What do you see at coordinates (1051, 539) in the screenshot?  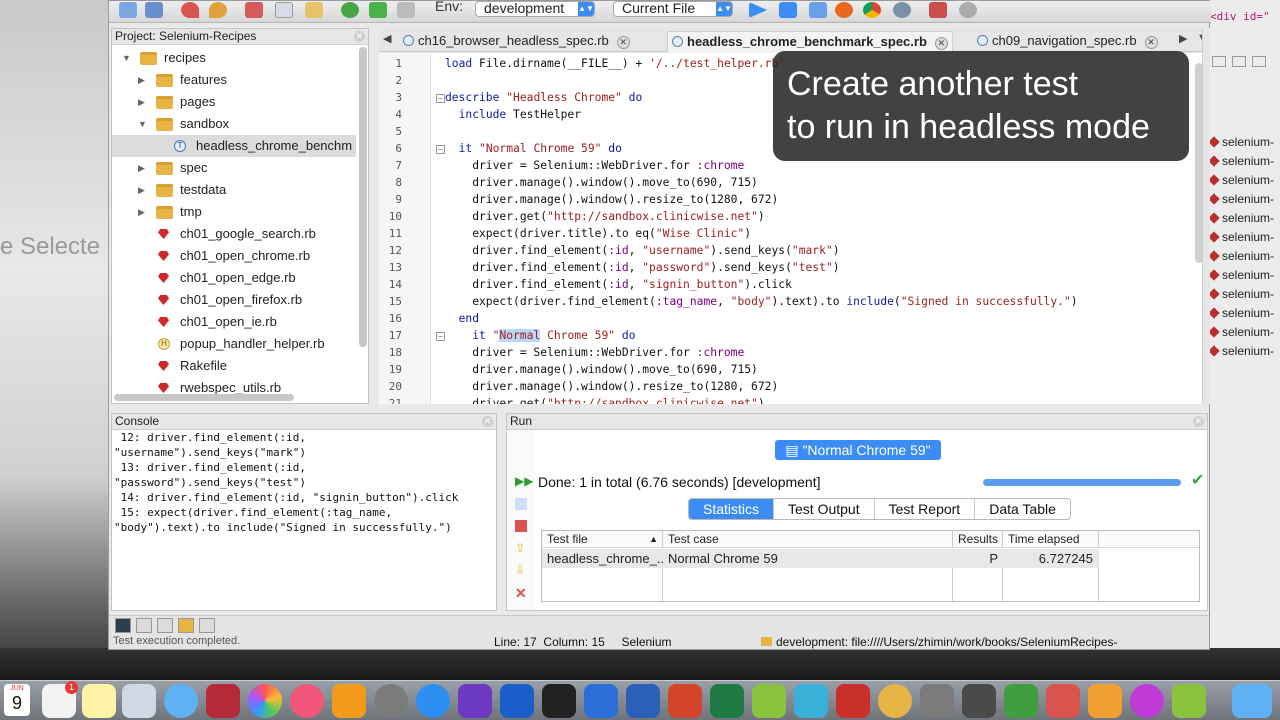 I see `column-header-time-elapsed: Time elapsed` at bounding box center [1051, 539].